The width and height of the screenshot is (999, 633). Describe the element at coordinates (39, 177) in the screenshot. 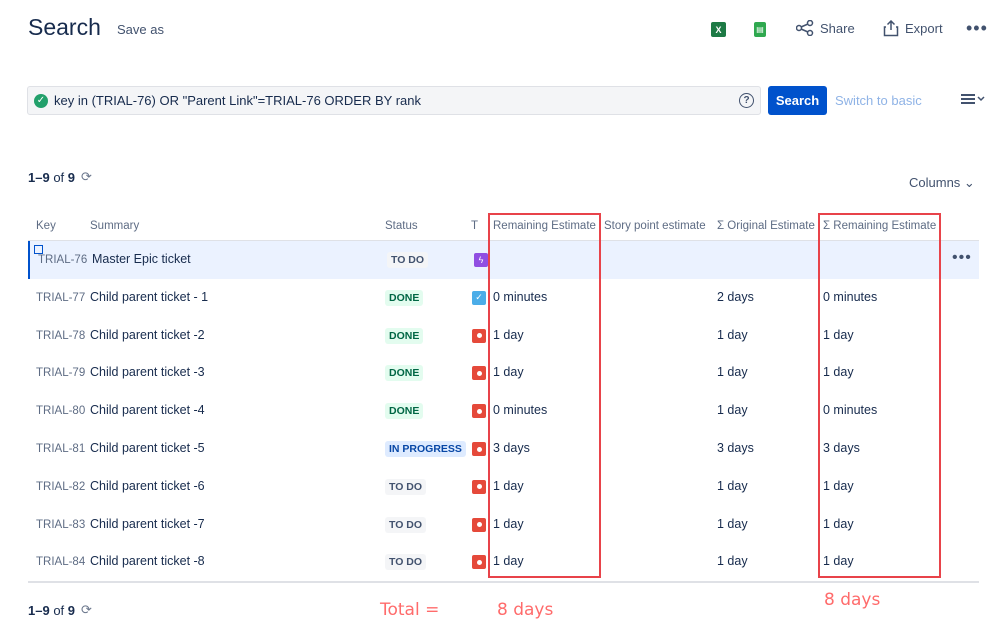

I see `results-range: 1–9` at that location.